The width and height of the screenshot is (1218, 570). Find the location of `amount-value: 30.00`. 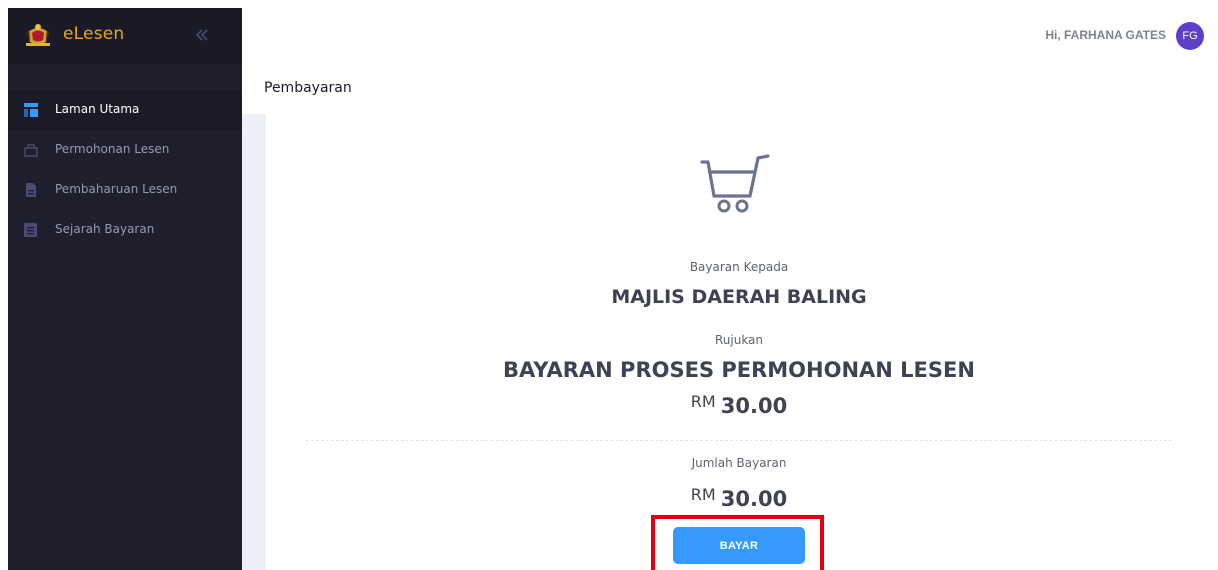

amount-value: 30.00 is located at coordinates (754, 406).